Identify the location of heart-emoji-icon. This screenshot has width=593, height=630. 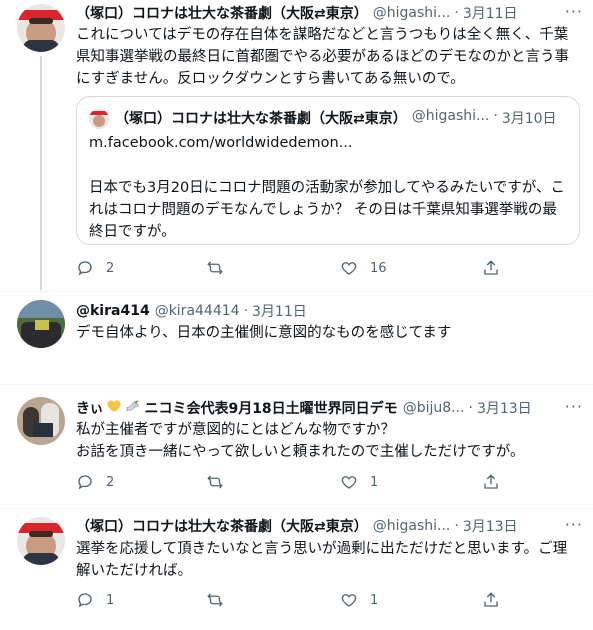
(114, 408).